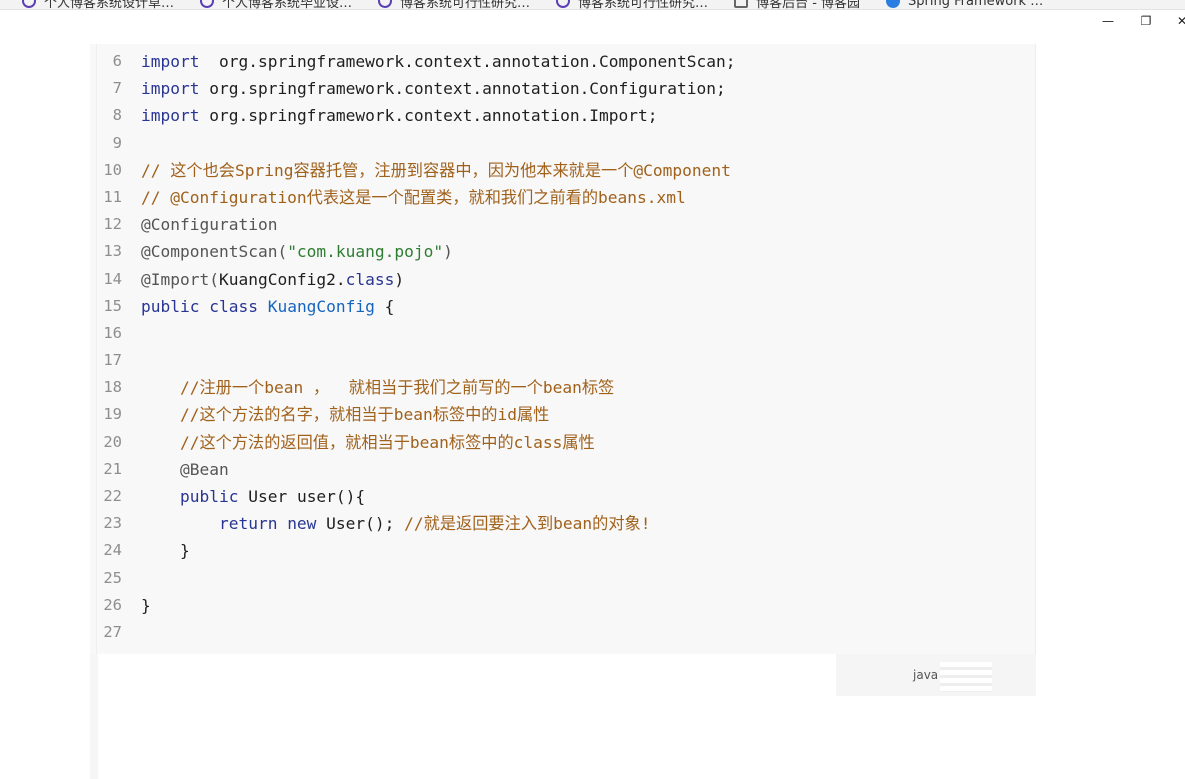  Describe the element at coordinates (563, 469) in the screenshot. I see `code-line: 21 @Bean` at that location.